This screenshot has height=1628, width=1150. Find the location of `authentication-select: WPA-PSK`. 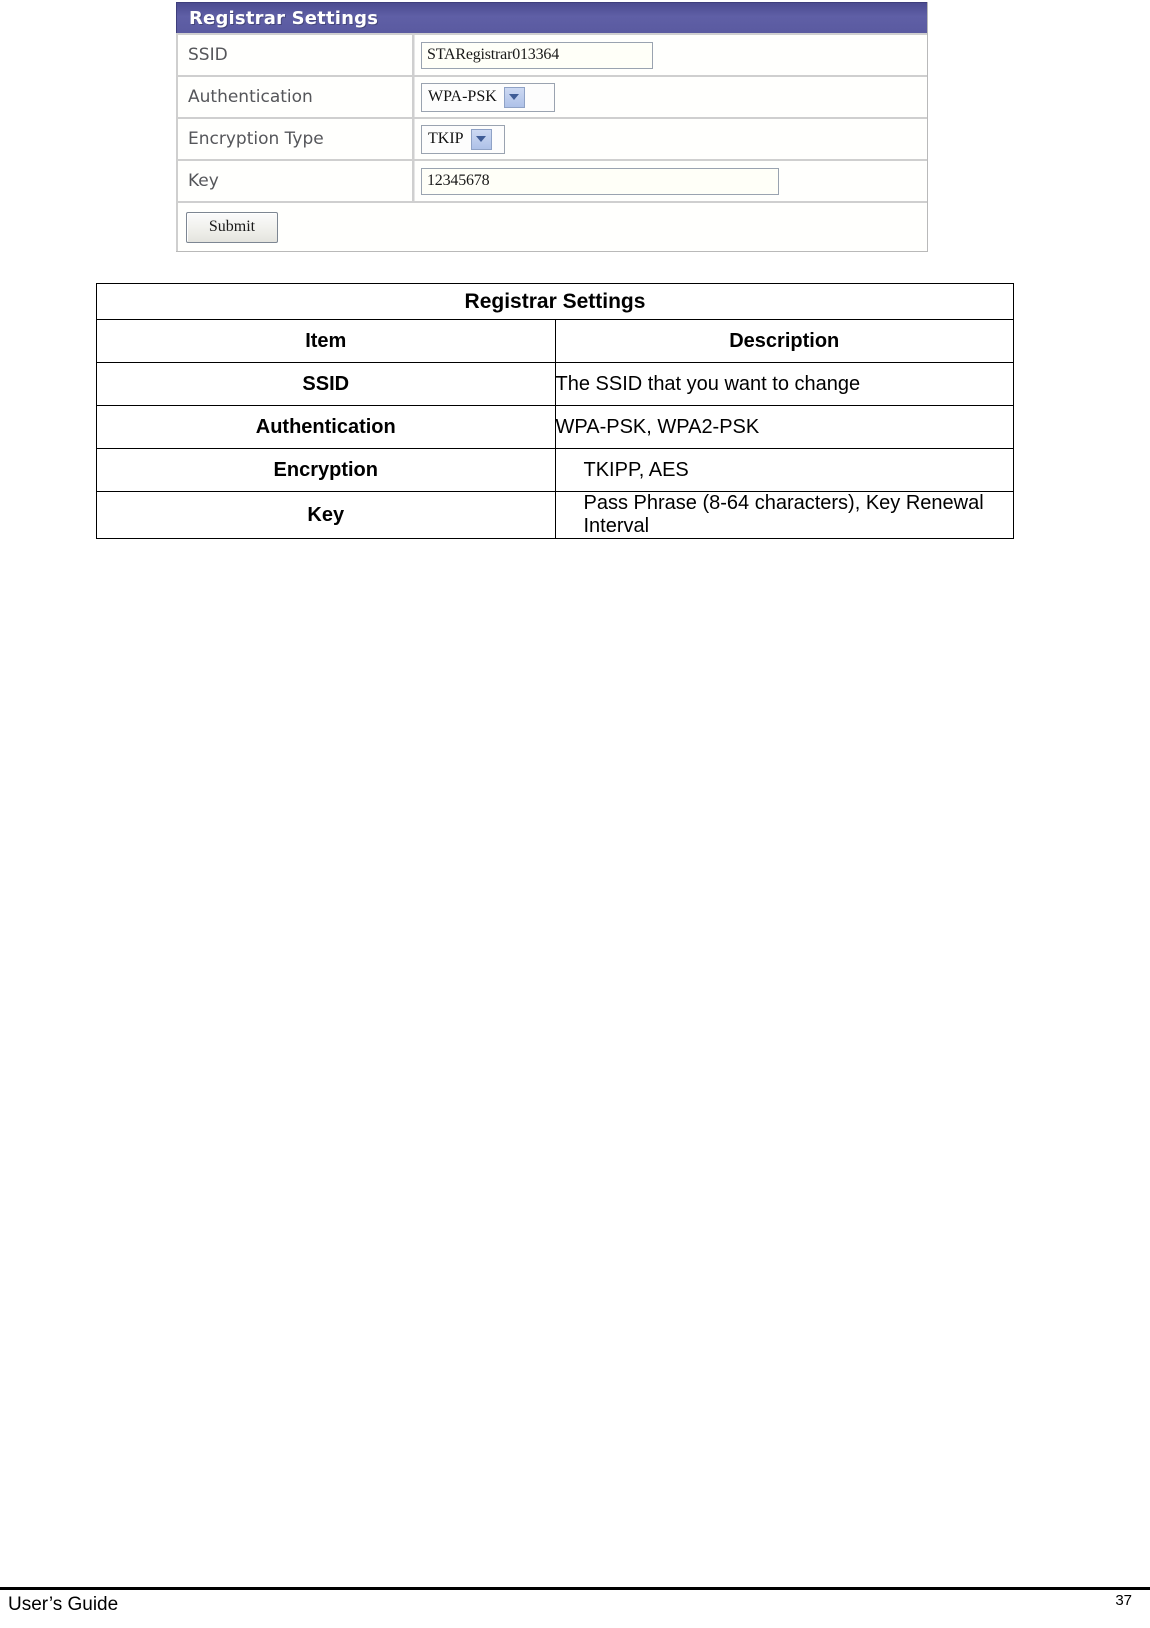

authentication-select: WPA-PSK is located at coordinates (488, 97).